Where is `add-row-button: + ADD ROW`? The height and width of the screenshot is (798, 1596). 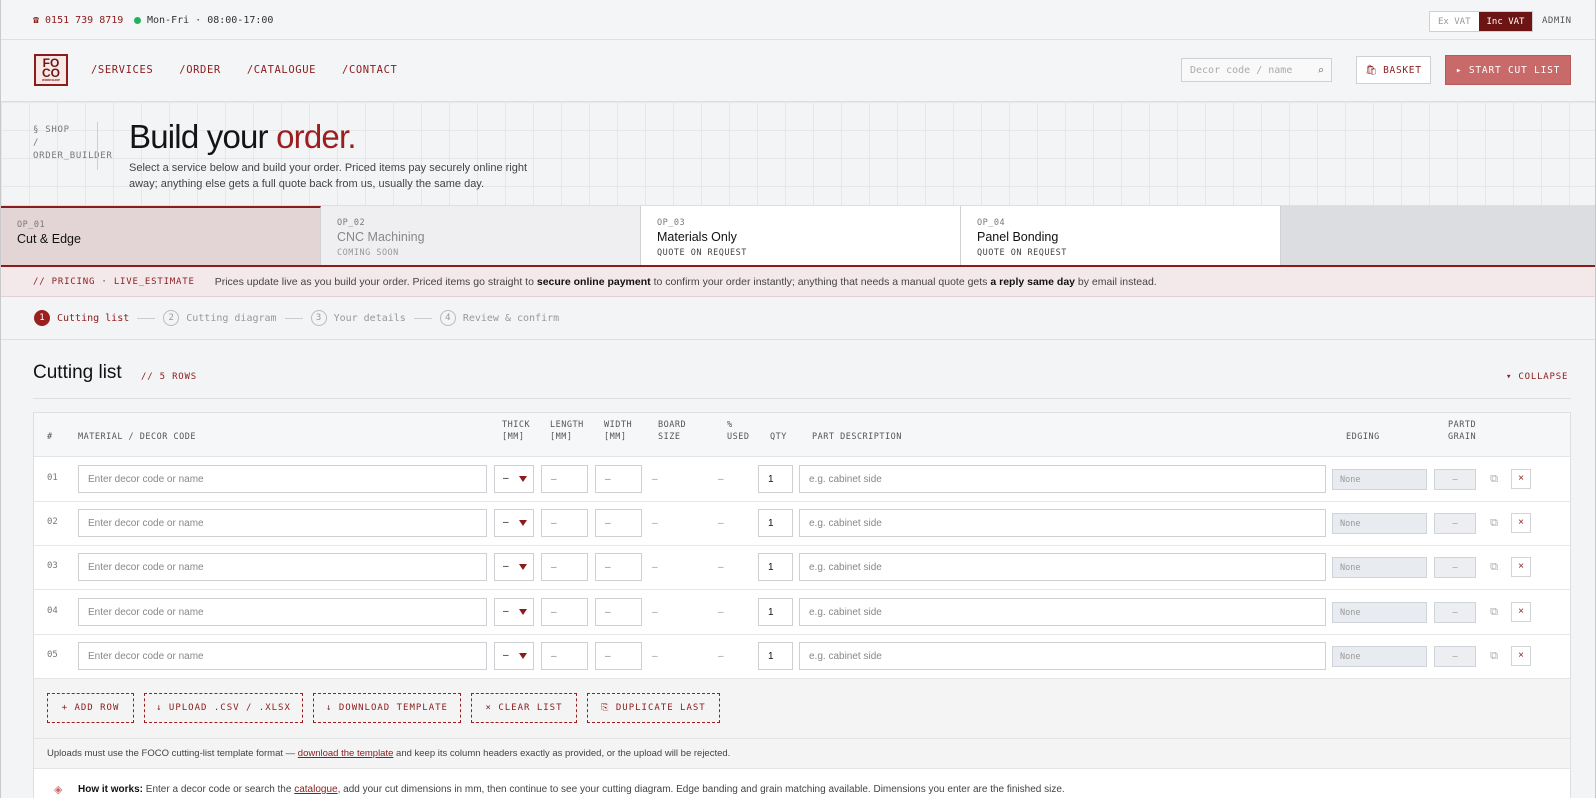
add-row-button: + ADD ROW is located at coordinates (90, 708).